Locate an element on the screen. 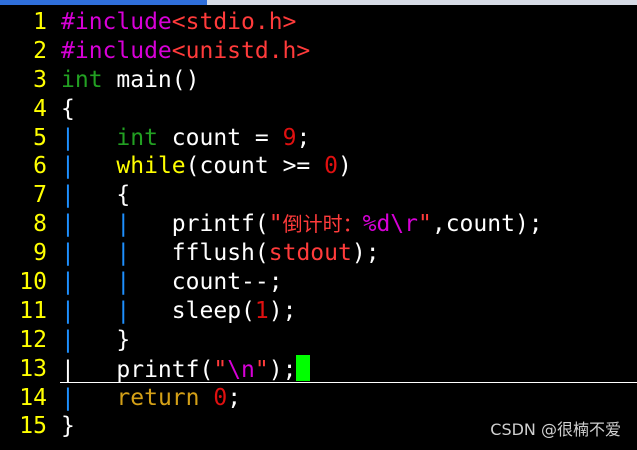  code-line: 6 | while(count >= 0) is located at coordinates (318, 166).